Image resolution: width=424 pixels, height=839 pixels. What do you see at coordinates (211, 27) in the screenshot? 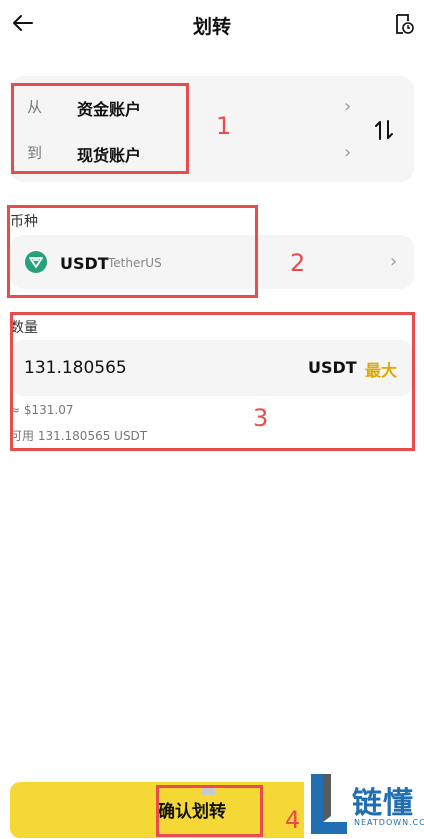
I see `page-title: 划转` at bounding box center [211, 27].